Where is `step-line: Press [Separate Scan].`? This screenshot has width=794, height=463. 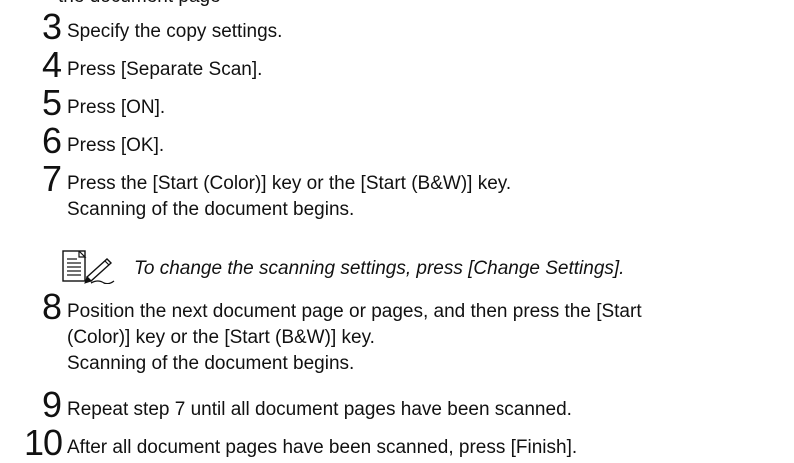
step-line: Press [Separate Scan]. is located at coordinates (165, 69).